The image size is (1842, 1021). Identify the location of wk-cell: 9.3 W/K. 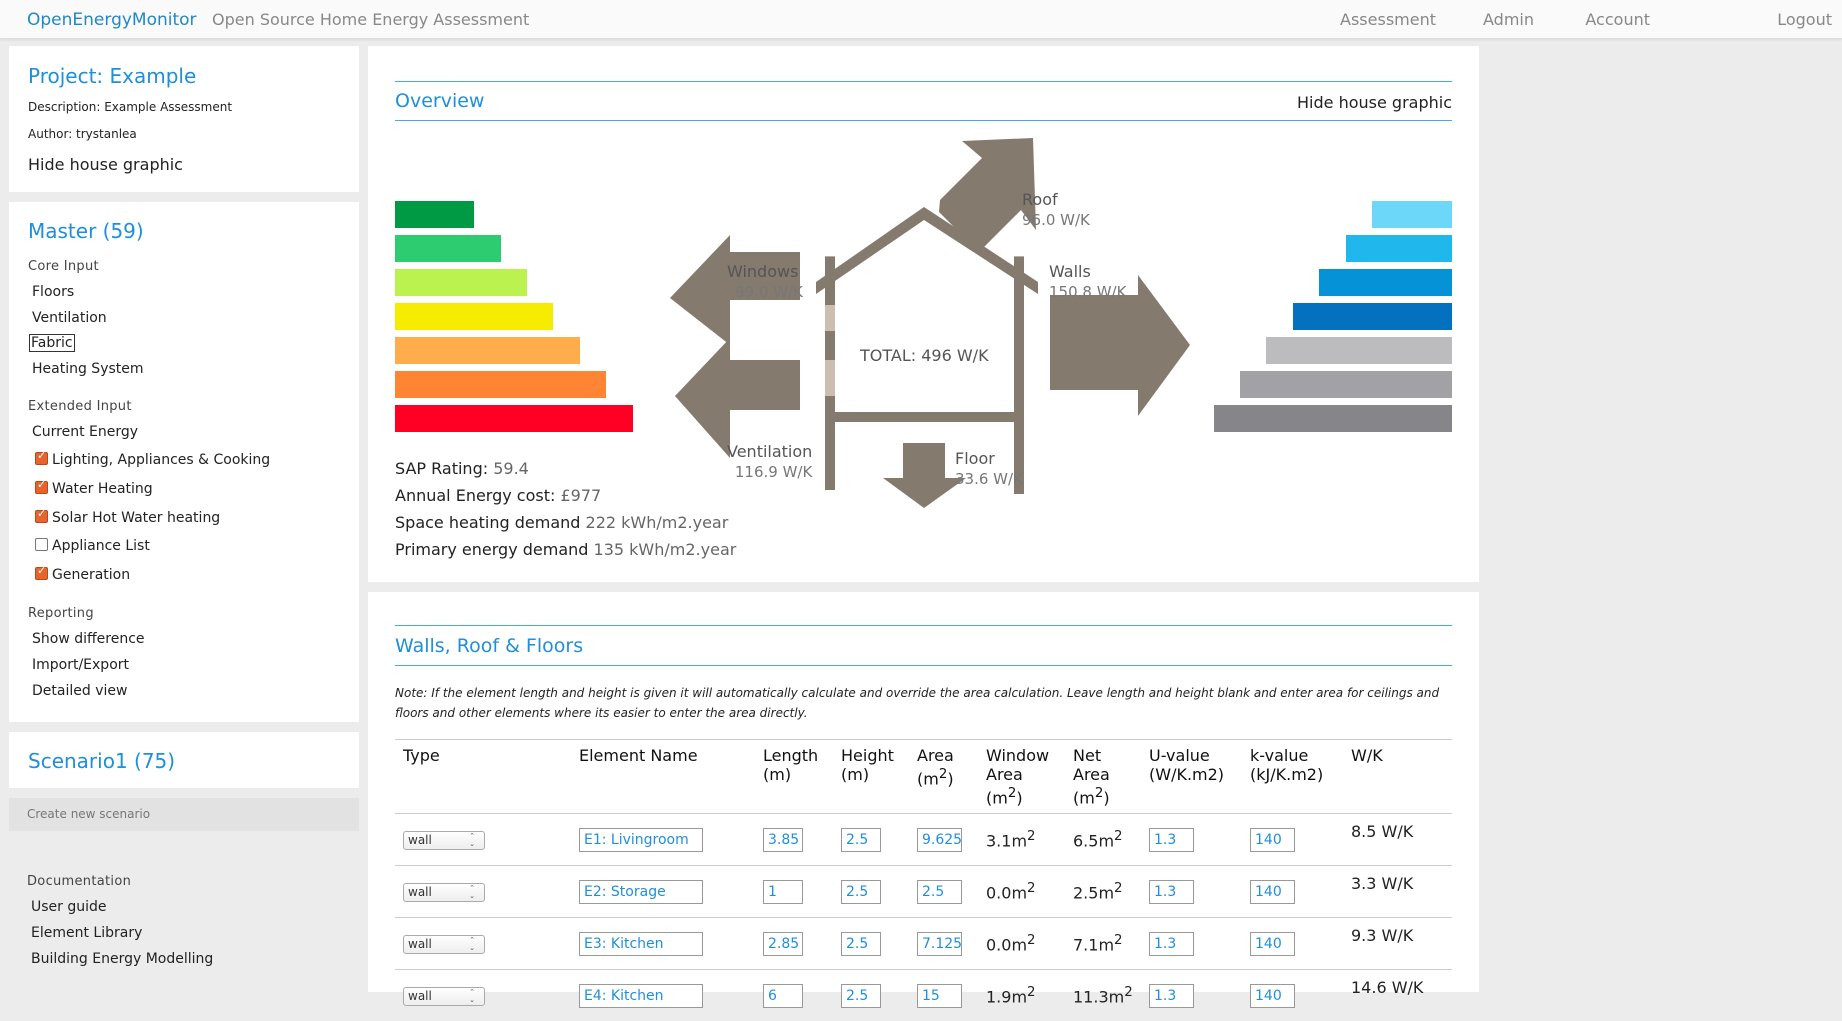
(1397, 943).